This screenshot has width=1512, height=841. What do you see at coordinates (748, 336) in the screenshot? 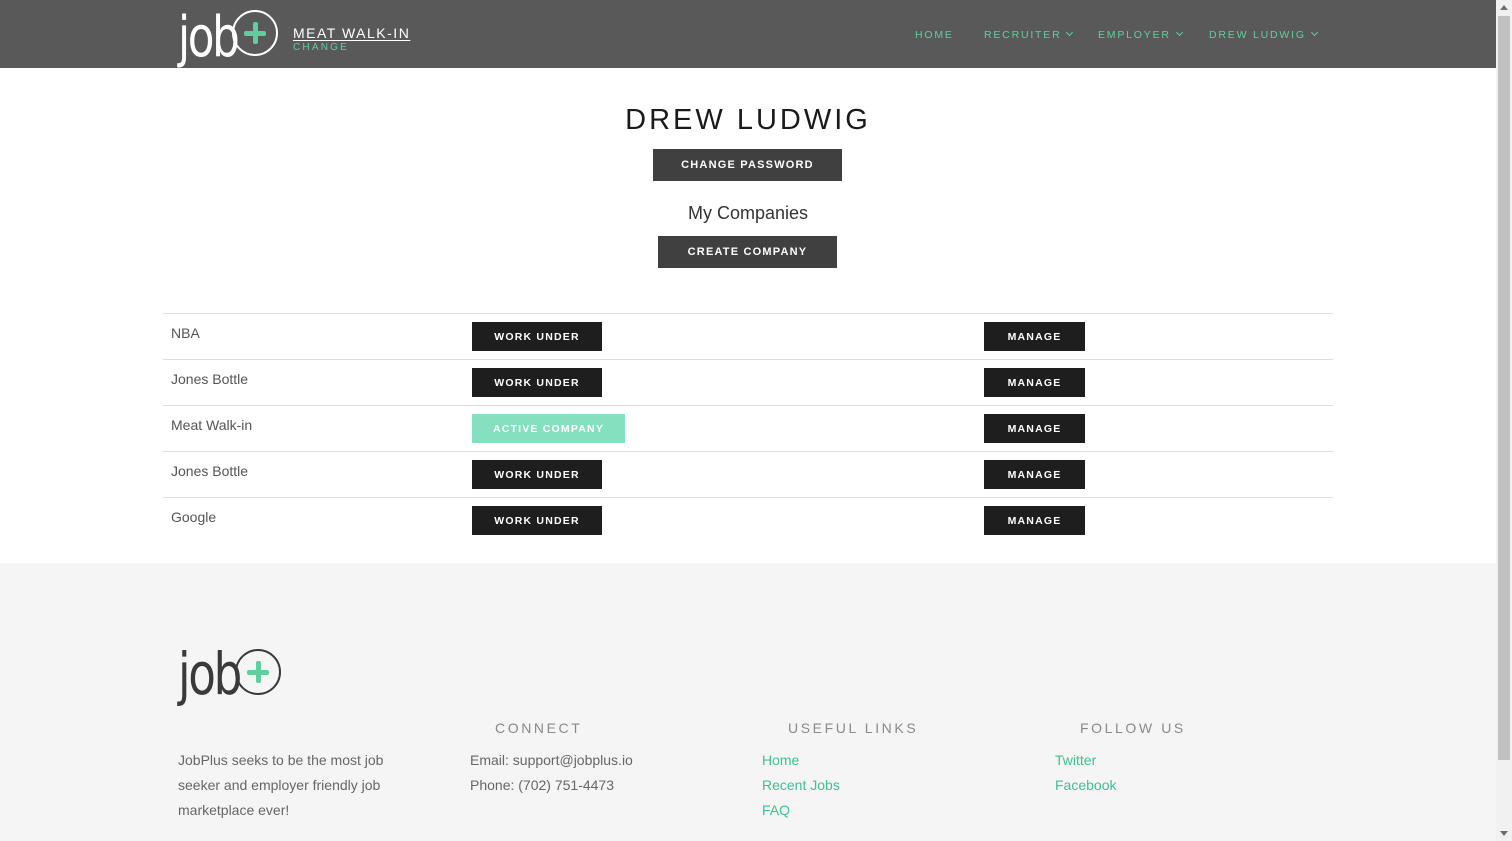
I see `table-row: NBA WORK UNDER MANAGE` at bounding box center [748, 336].